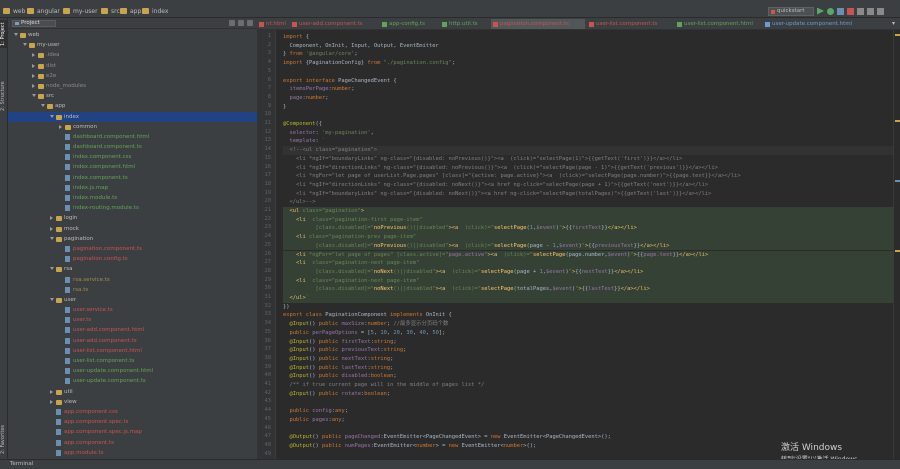  Describe the element at coordinates (132, 381) in the screenshot. I see `tree-file: user-update.component.ts` at that location.